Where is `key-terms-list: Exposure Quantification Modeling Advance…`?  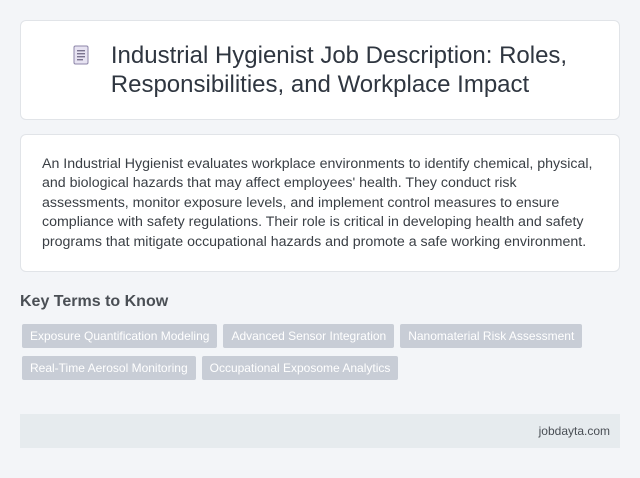 key-terms-list: Exposure Quantification Modeling Advance… is located at coordinates (312, 352).